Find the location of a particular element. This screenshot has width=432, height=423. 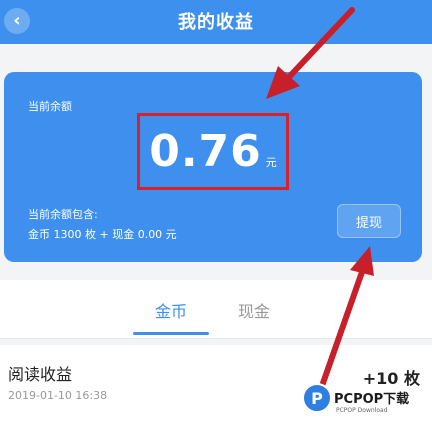

header-bar: ‹ 我的收益 is located at coordinates (216, 22).